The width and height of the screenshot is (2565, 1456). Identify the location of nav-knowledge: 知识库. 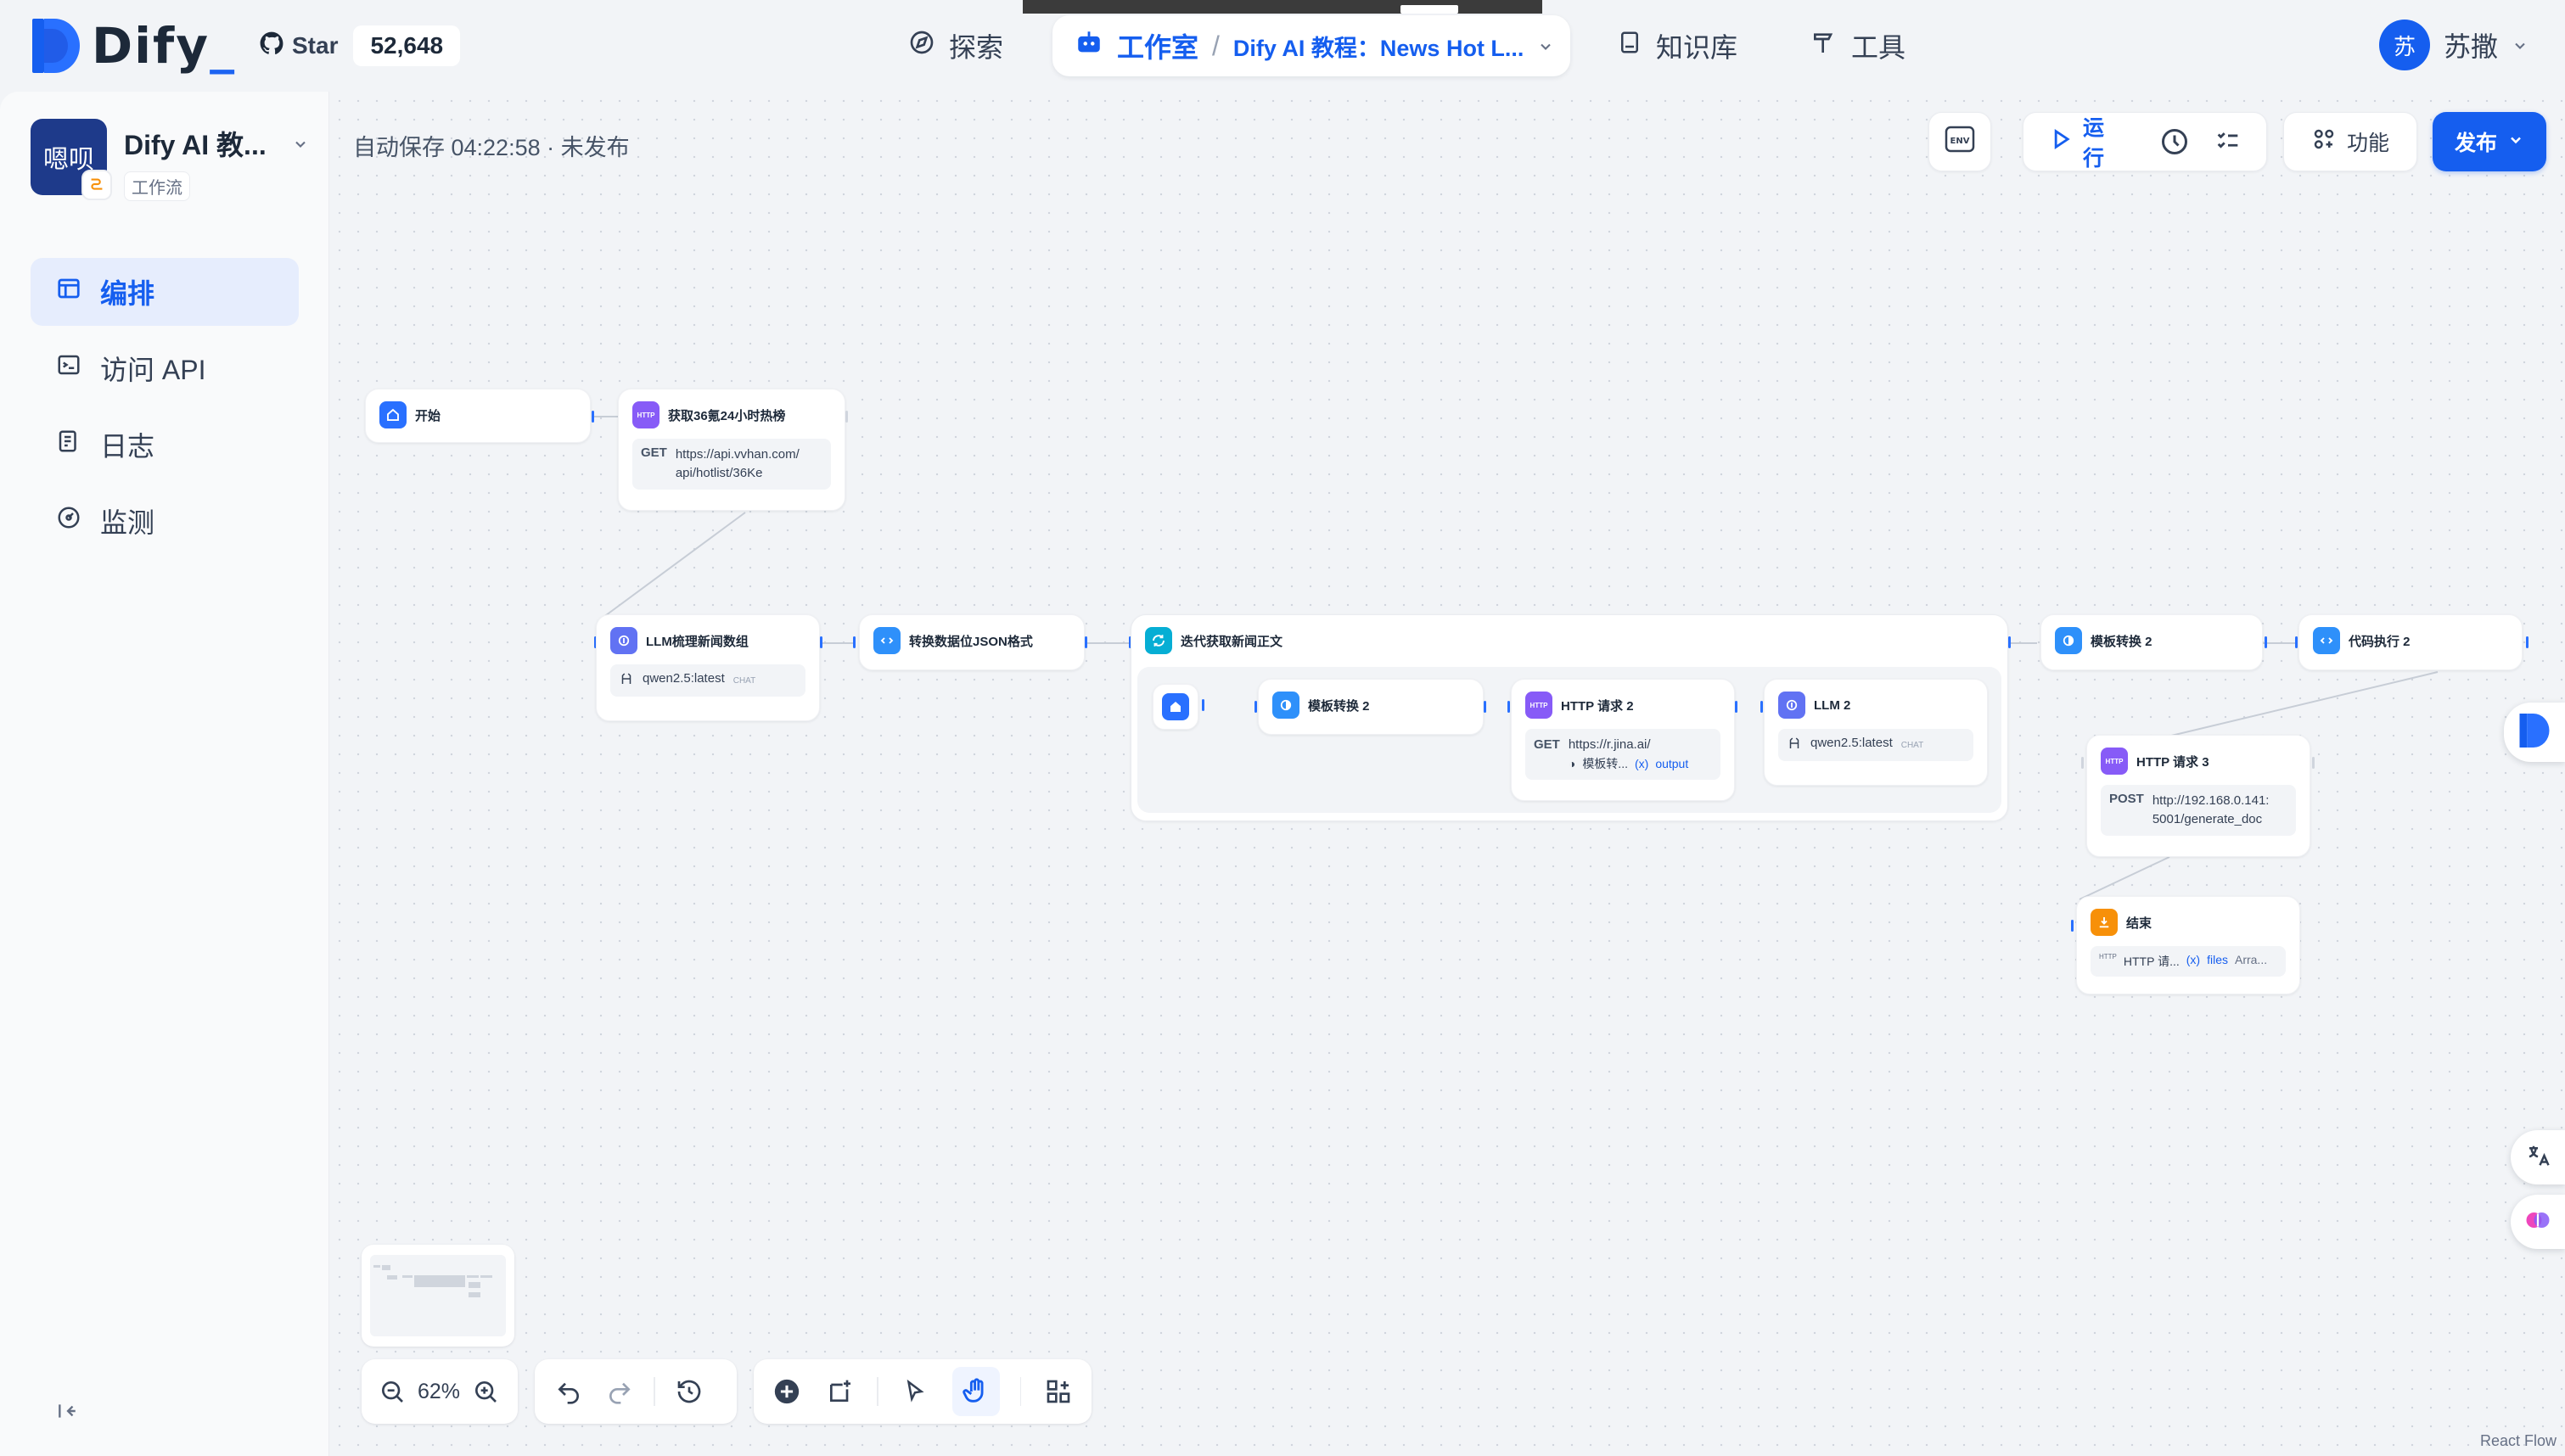
(1677, 46).